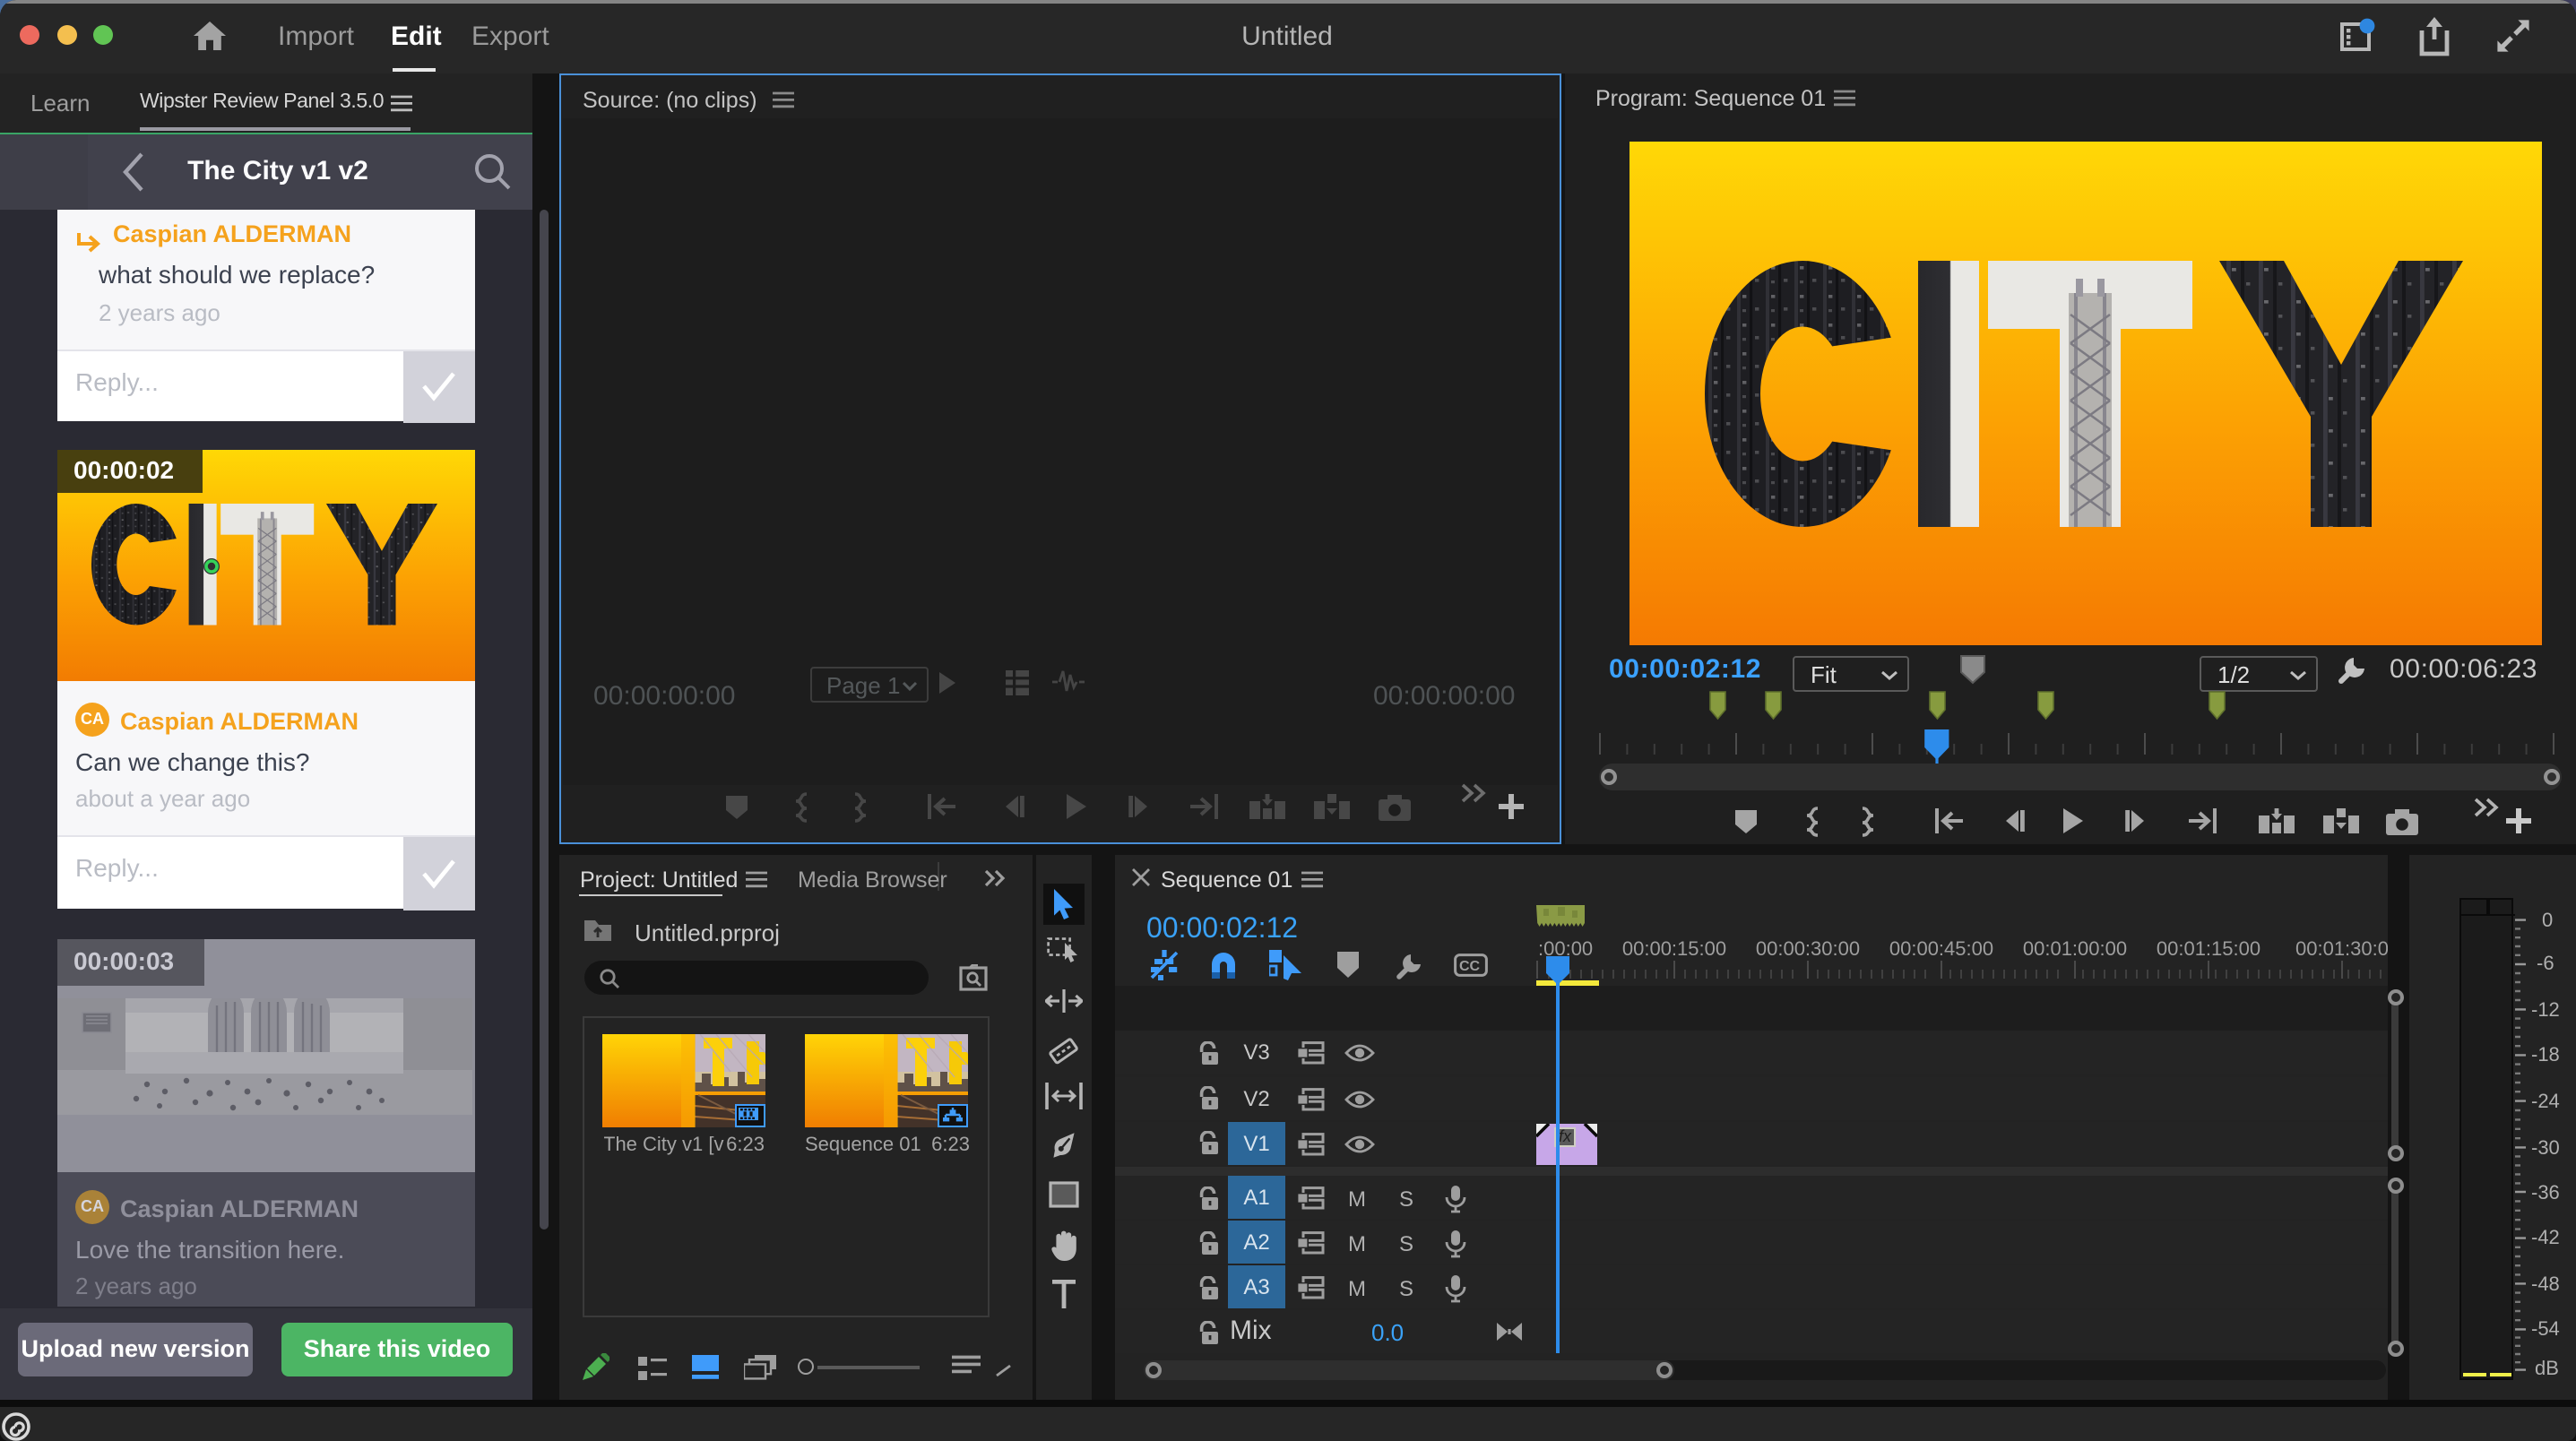 This screenshot has height=1441, width=2576. What do you see at coordinates (1470, 967) in the screenshot?
I see `svg-text: CC` at bounding box center [1470, 967].